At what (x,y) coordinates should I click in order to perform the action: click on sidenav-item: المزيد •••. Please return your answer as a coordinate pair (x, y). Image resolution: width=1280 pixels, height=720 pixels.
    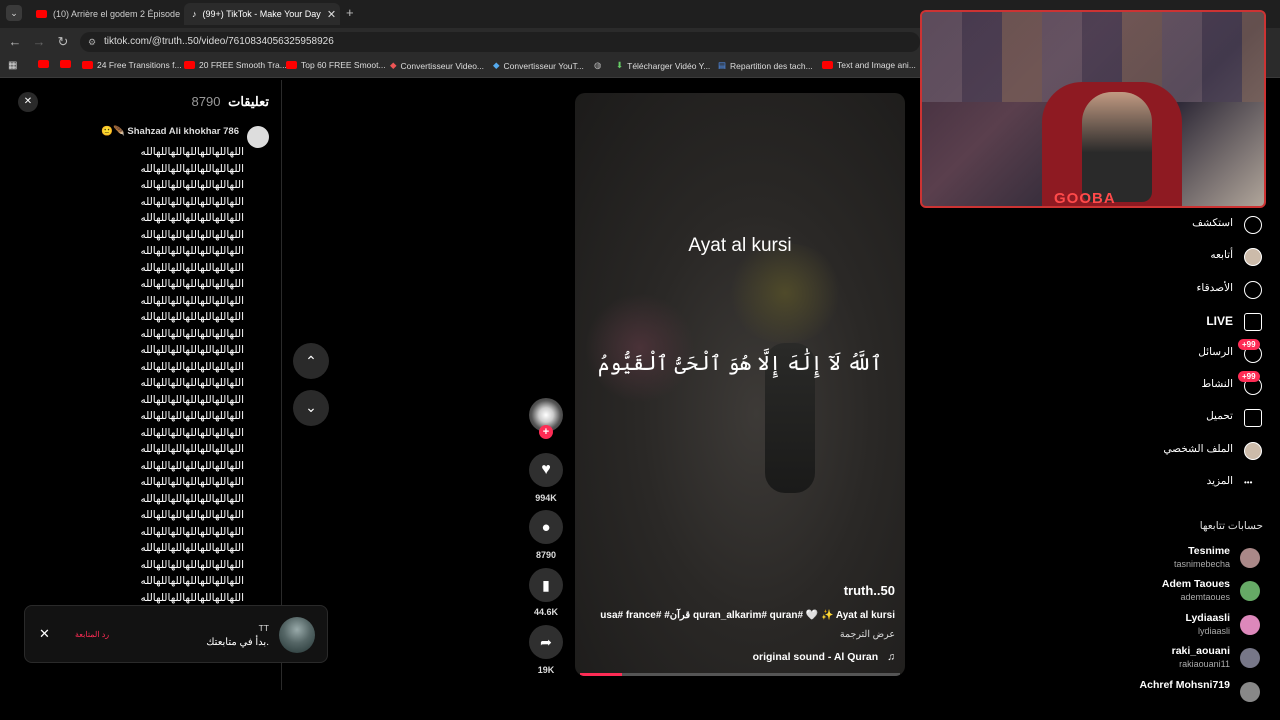
    Looking at the image, I should click on (1200, 483).